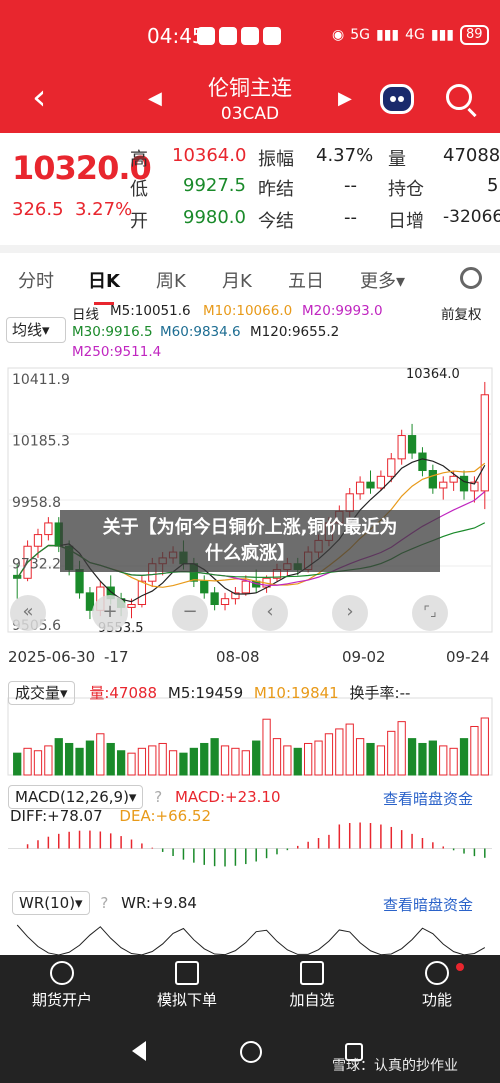  Describe the element at coordinates (139, 189) in the screenshot. I see `low-label: 低` at that location.